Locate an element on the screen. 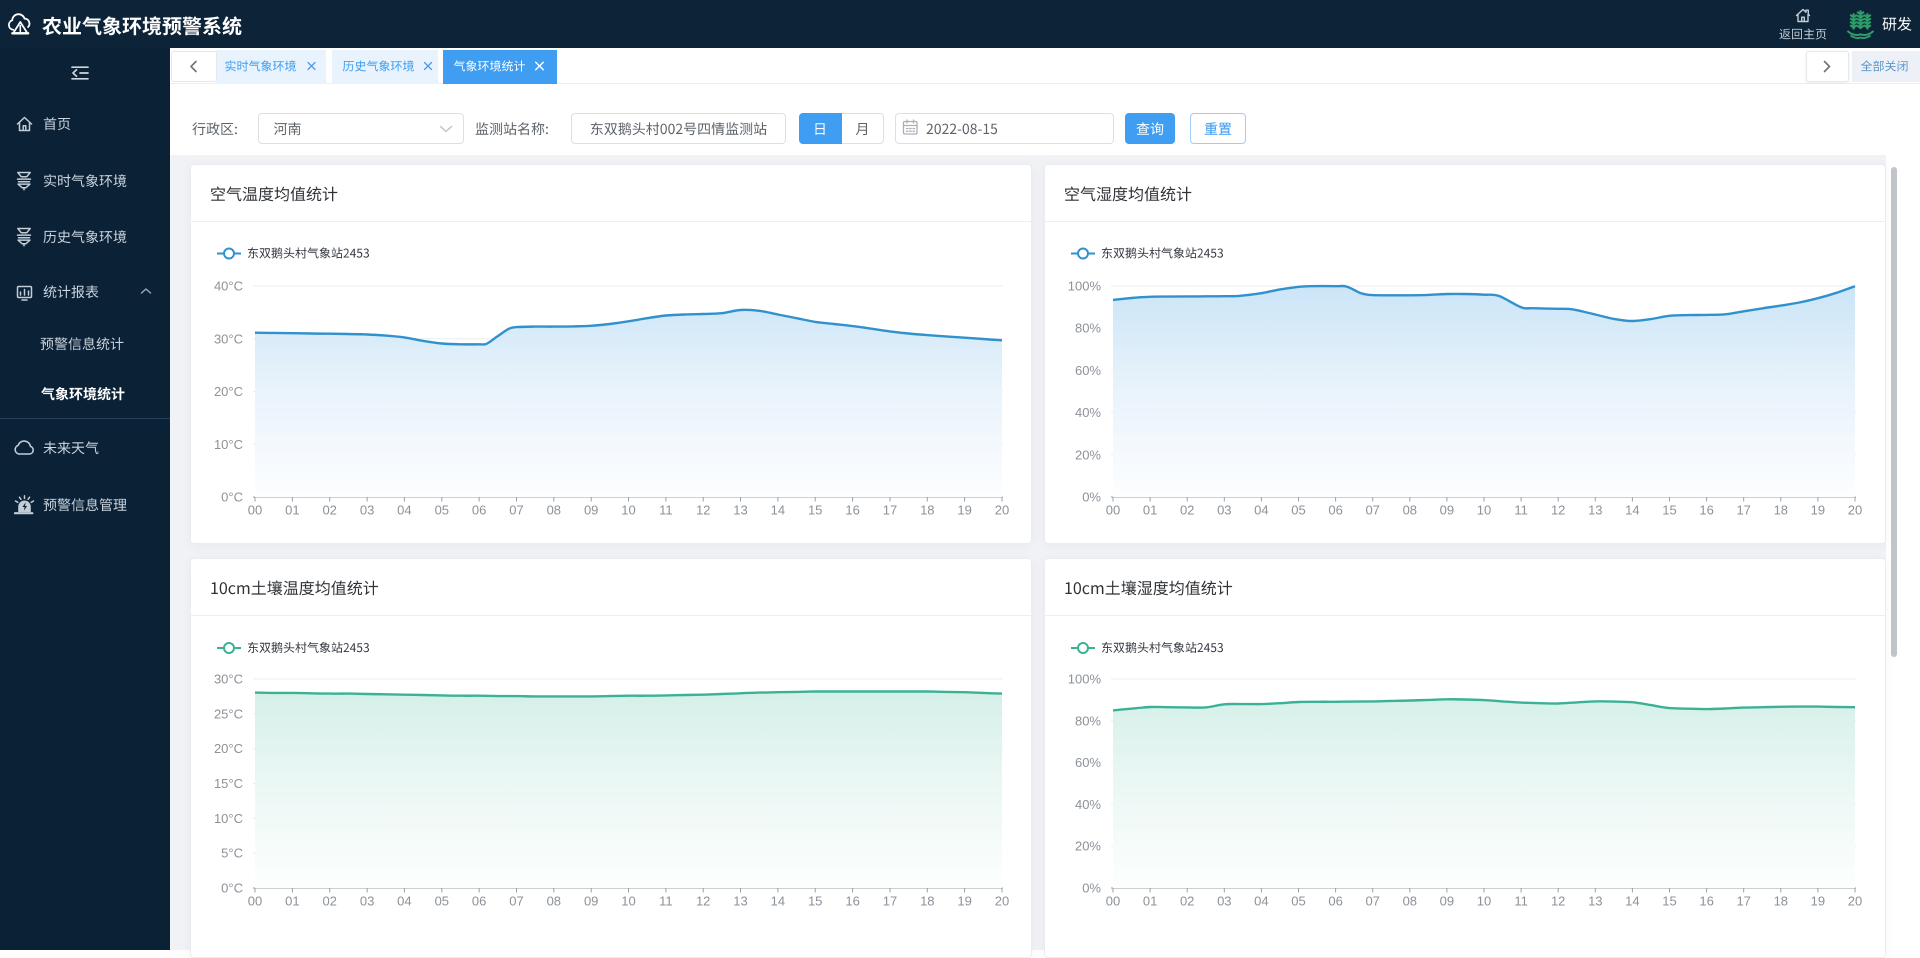  svg-text: 5°C is located at coordinates (232, 853).